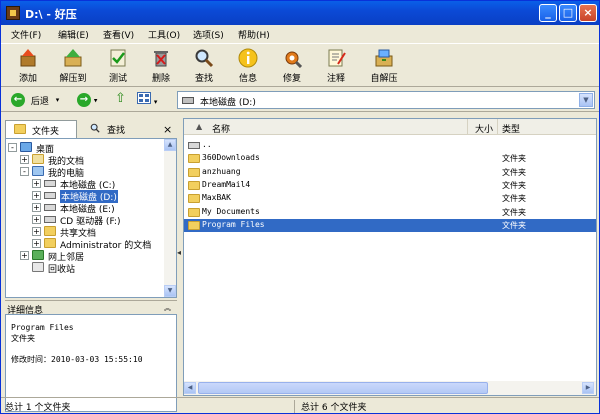  What do you see at coordinates (588, 388) in the screenshot?
I see `scroll-right-icon: ▶` at bounding box center [588, 388].